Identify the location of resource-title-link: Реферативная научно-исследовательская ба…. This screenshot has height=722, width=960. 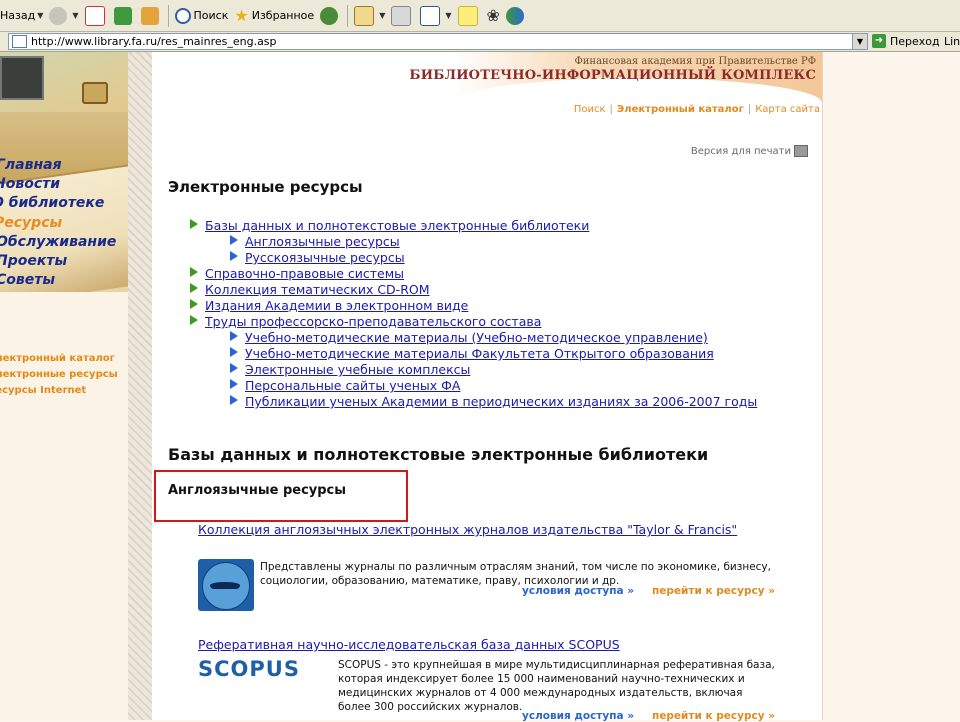
(409, 644).